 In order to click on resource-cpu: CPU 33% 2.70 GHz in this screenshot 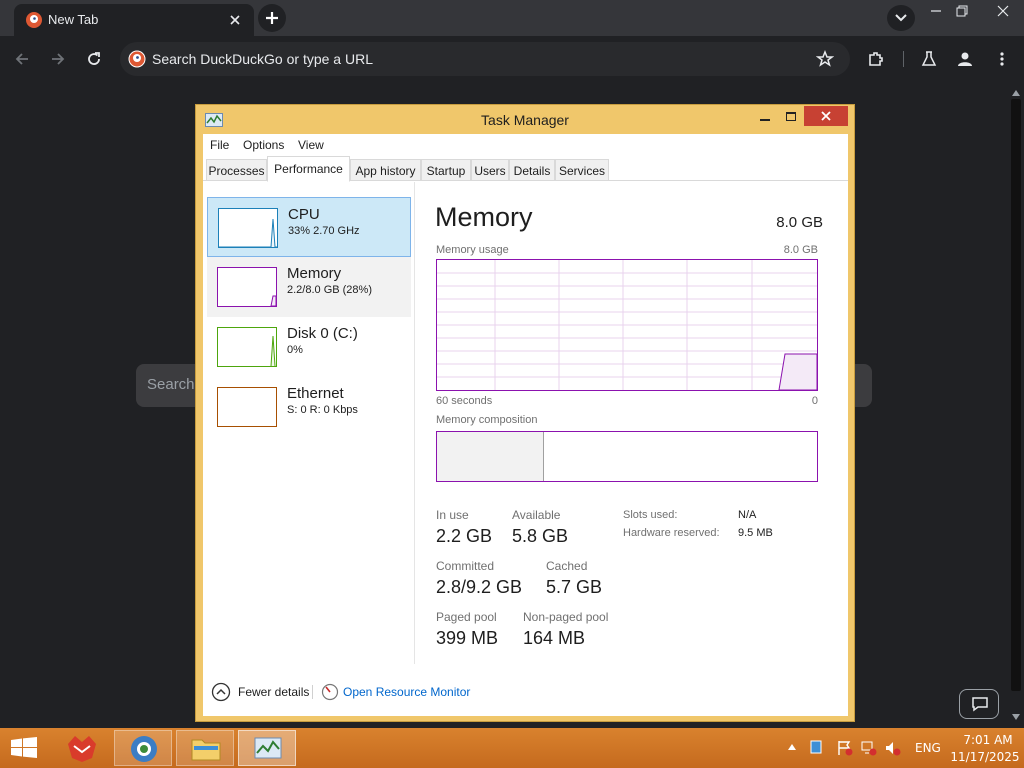, I will do `click(309, 227)`.